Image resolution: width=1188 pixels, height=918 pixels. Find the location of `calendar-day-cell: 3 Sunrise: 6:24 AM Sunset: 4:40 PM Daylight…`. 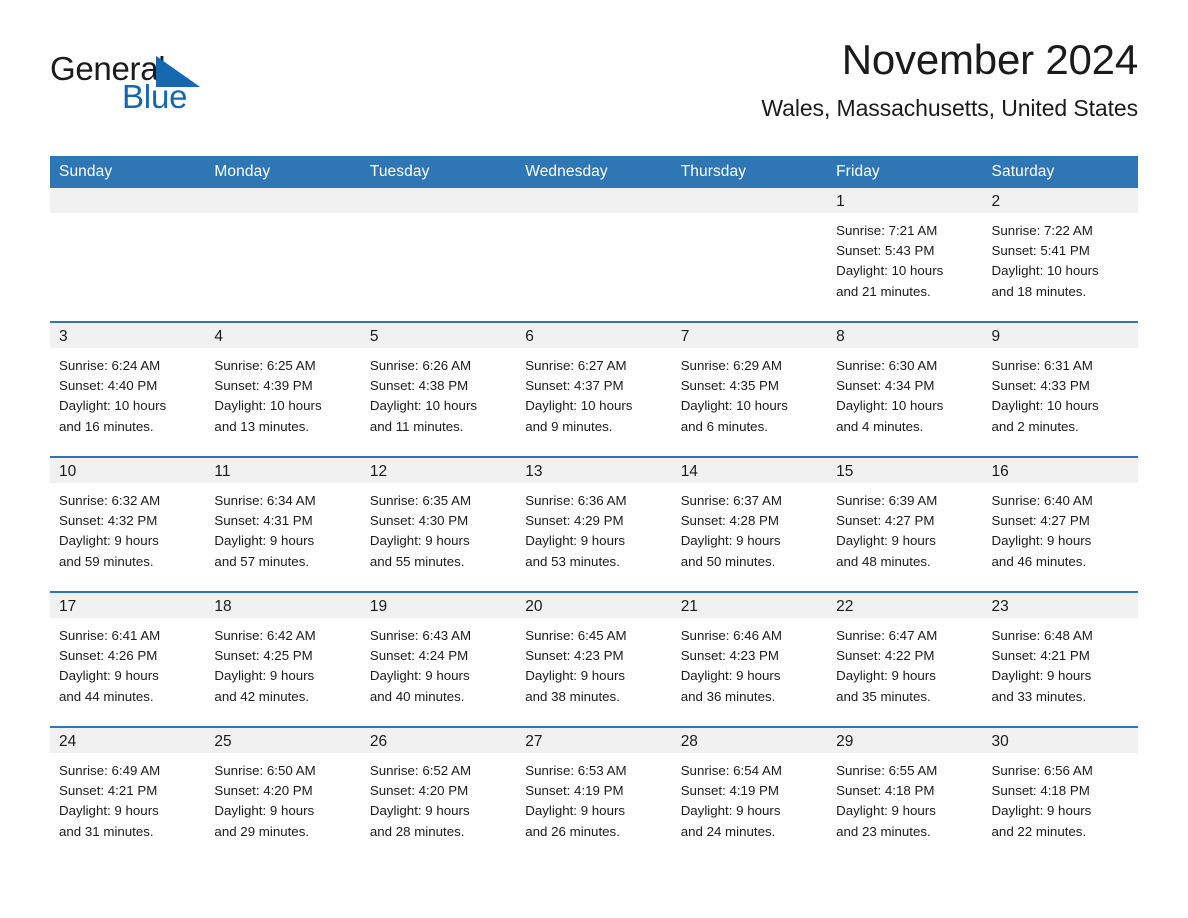

calendar-day-cell: 3 Sunrise: 6:24 AM Sunset: 4:40 PM Daylight… is located at coordinates (128, 389).